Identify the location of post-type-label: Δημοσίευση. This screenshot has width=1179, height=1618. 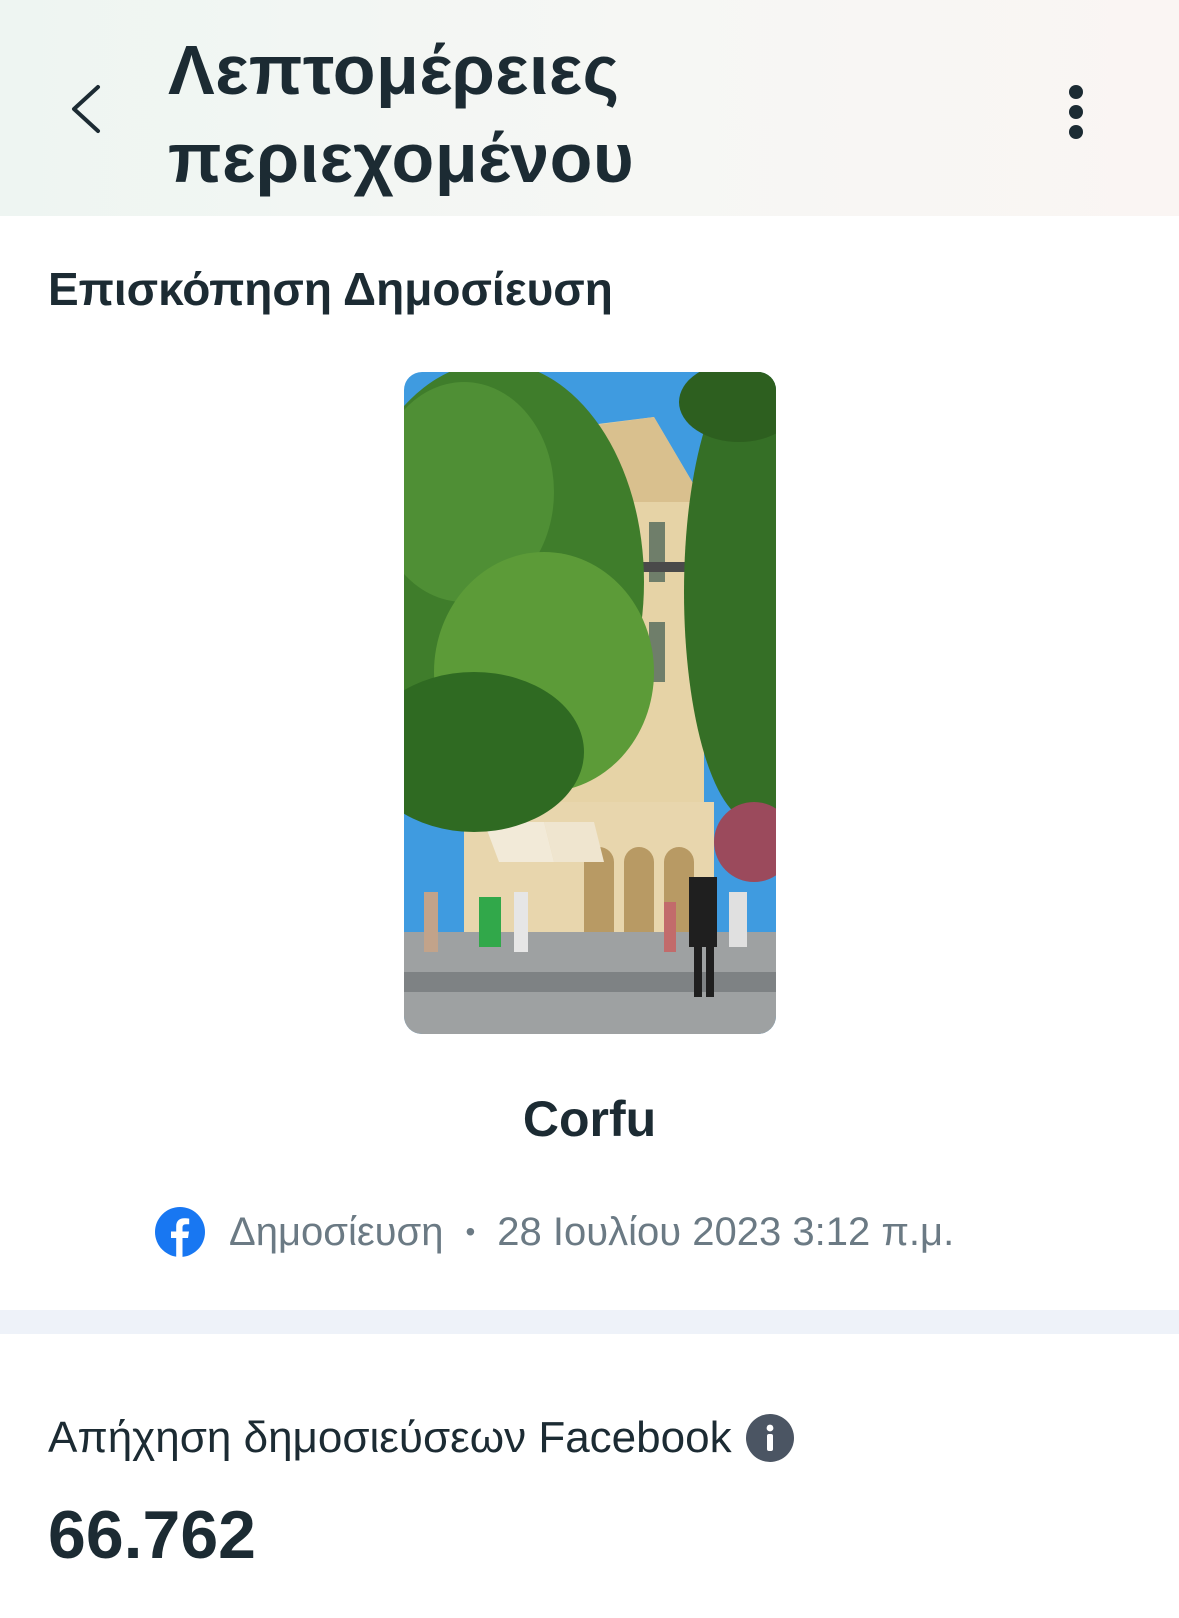
(336, 1231).